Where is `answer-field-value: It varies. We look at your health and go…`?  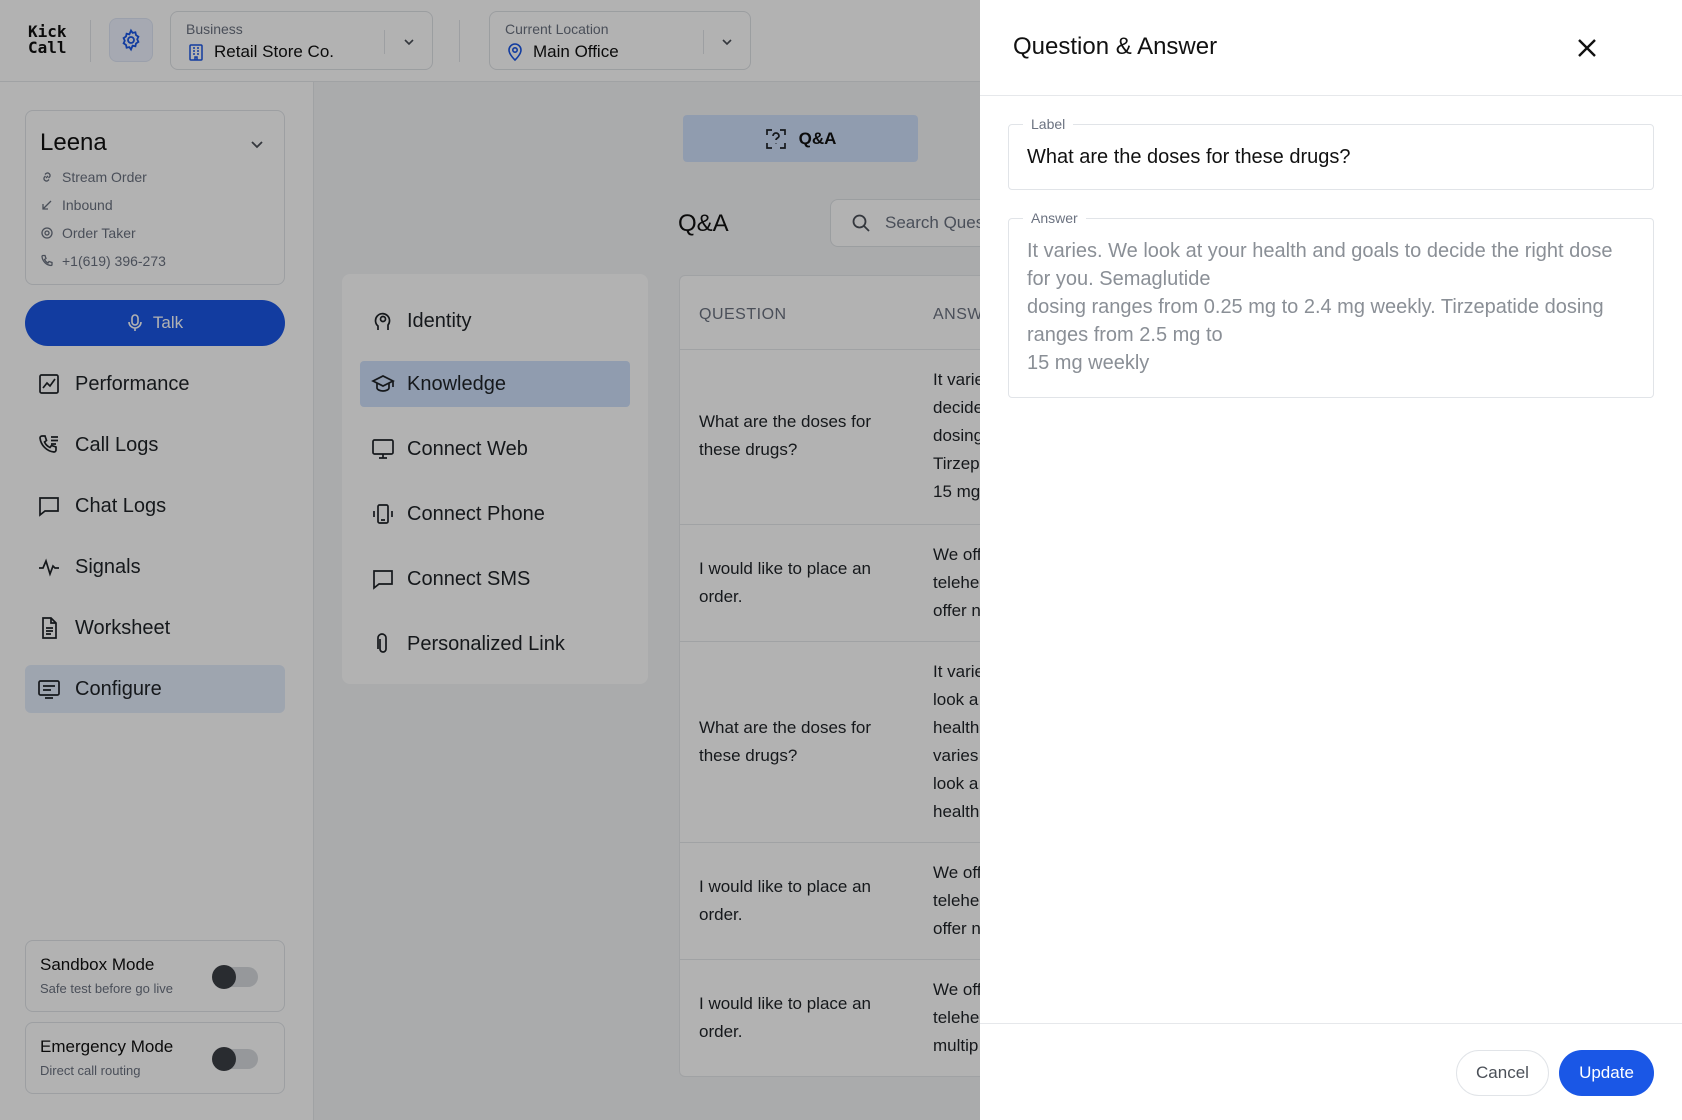
answer-field-value: It varies. We look at your health and go… is located at coordinates (1320, 307).